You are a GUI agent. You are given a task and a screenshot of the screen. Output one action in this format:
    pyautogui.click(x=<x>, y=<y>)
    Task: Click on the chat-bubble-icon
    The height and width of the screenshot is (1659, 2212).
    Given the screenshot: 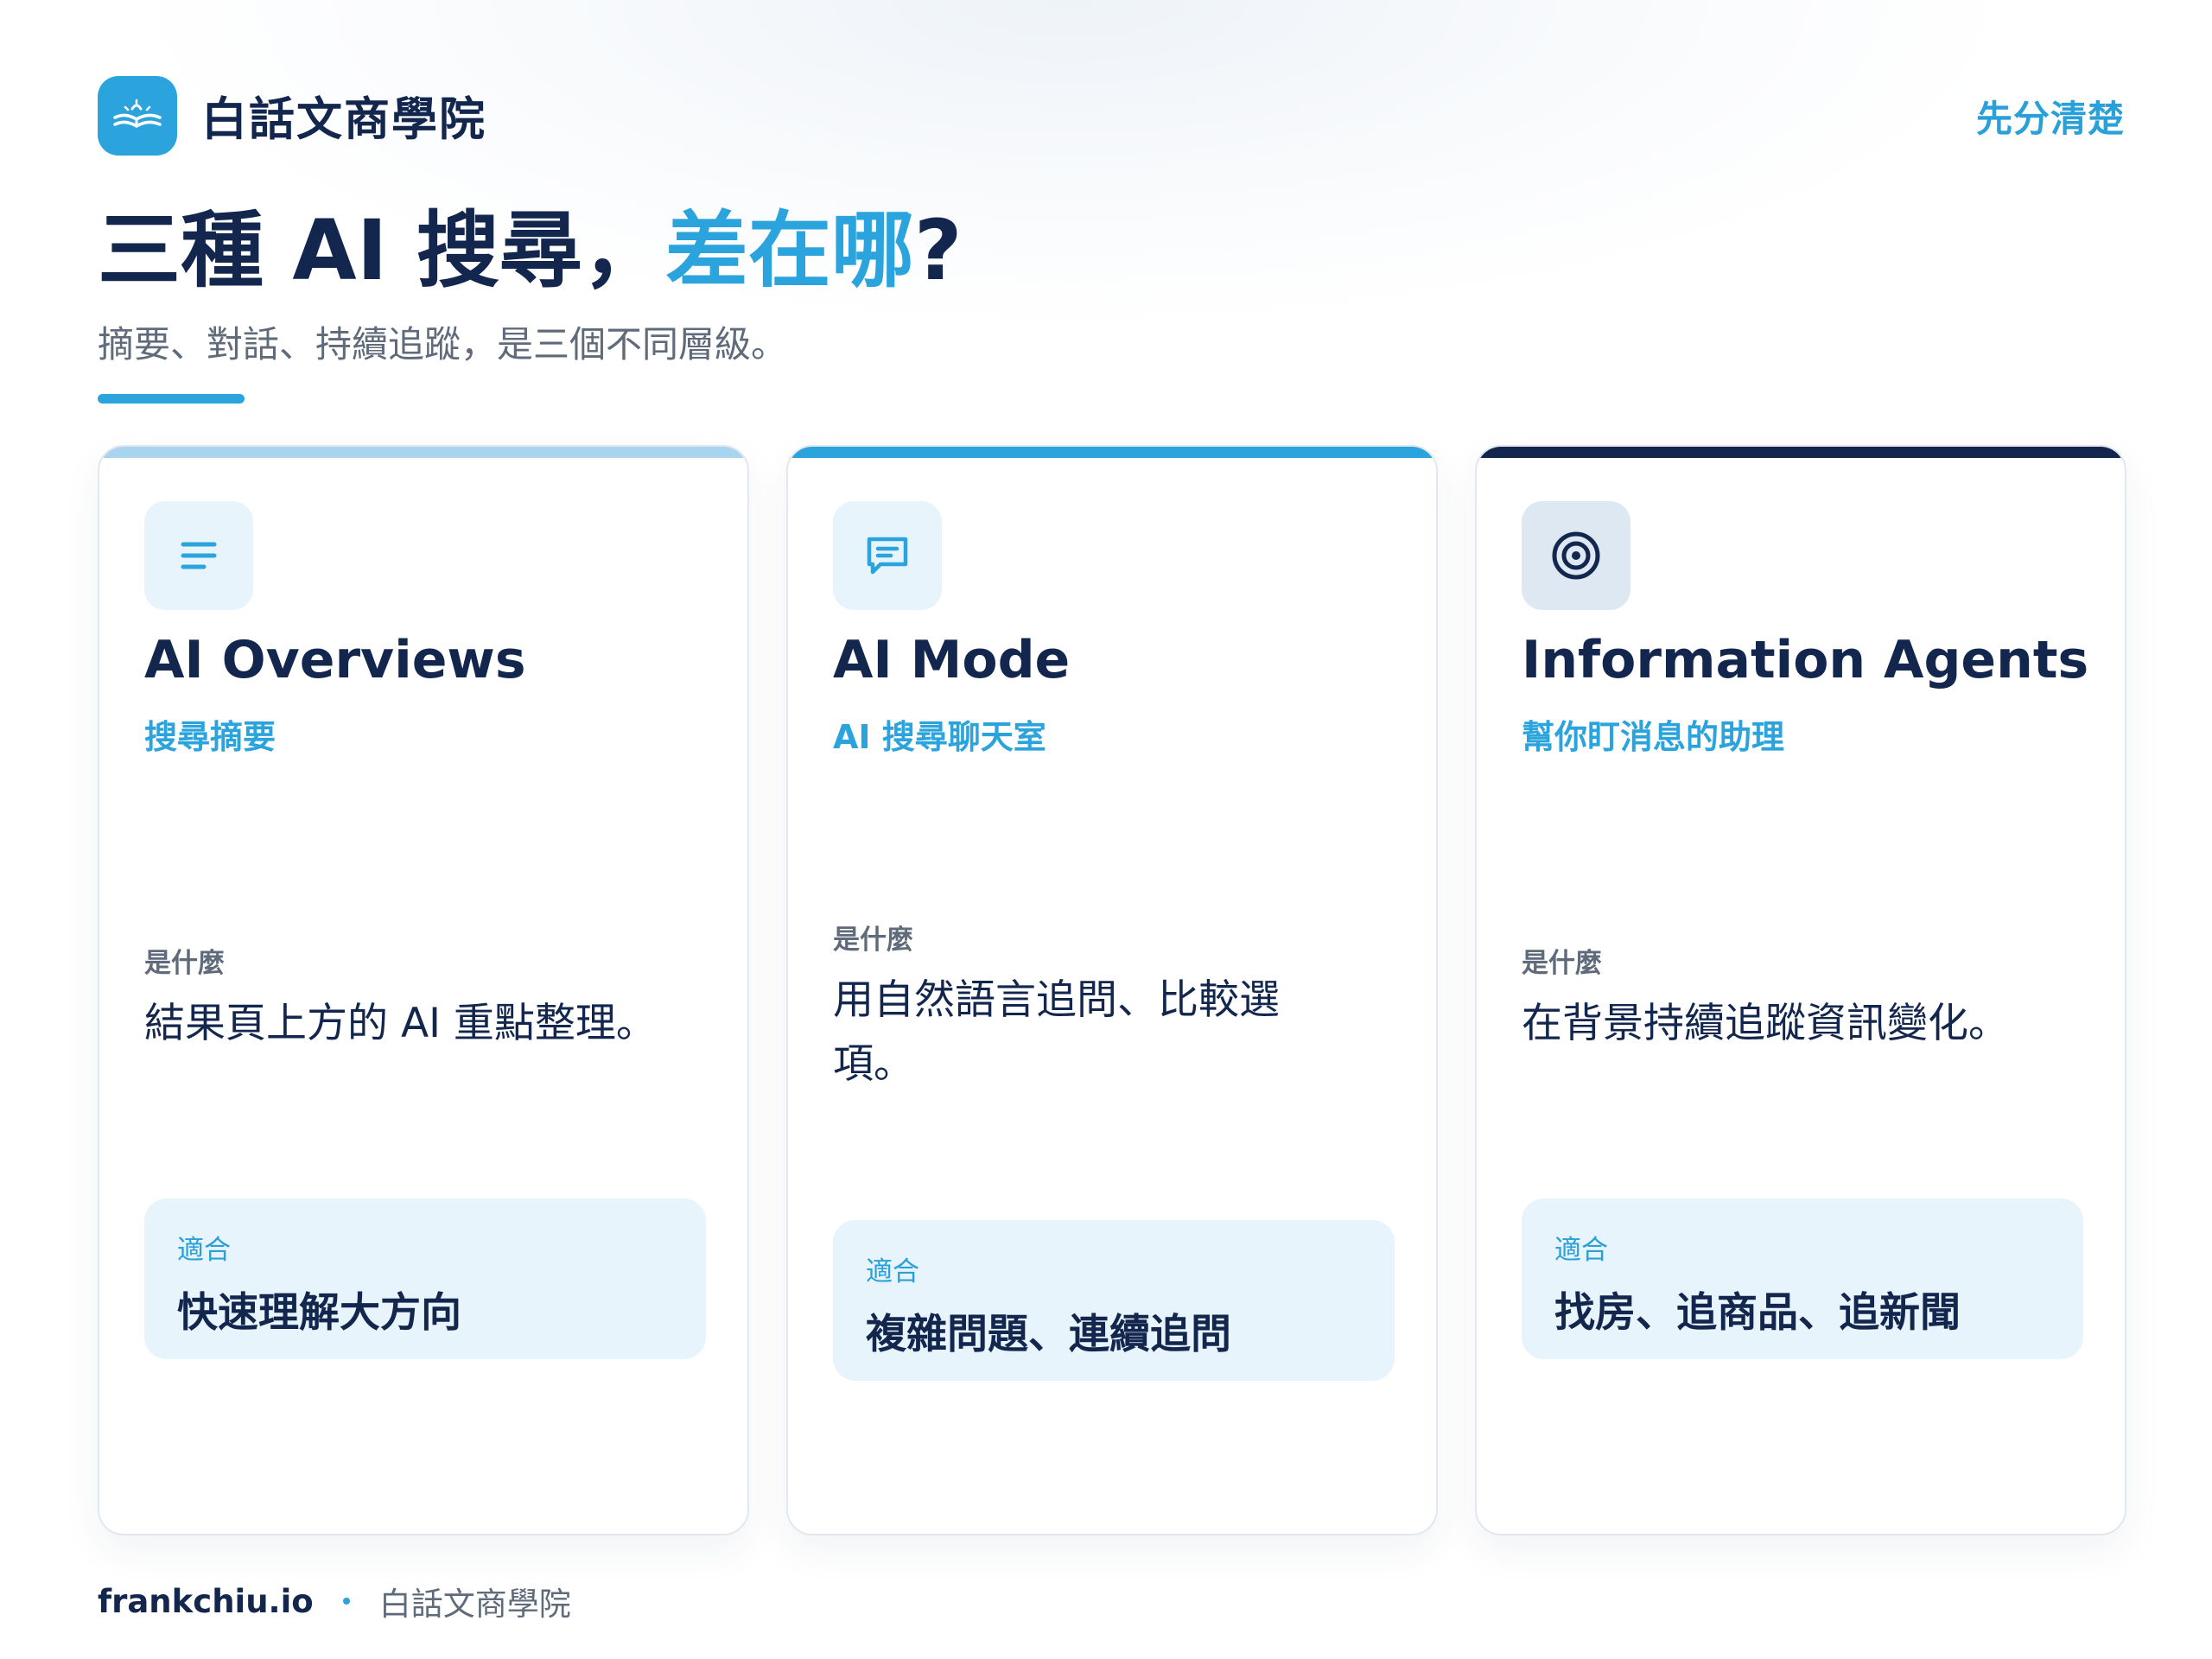 What is the action you would take?
    pyautogui.click(x=887, y=555)
    